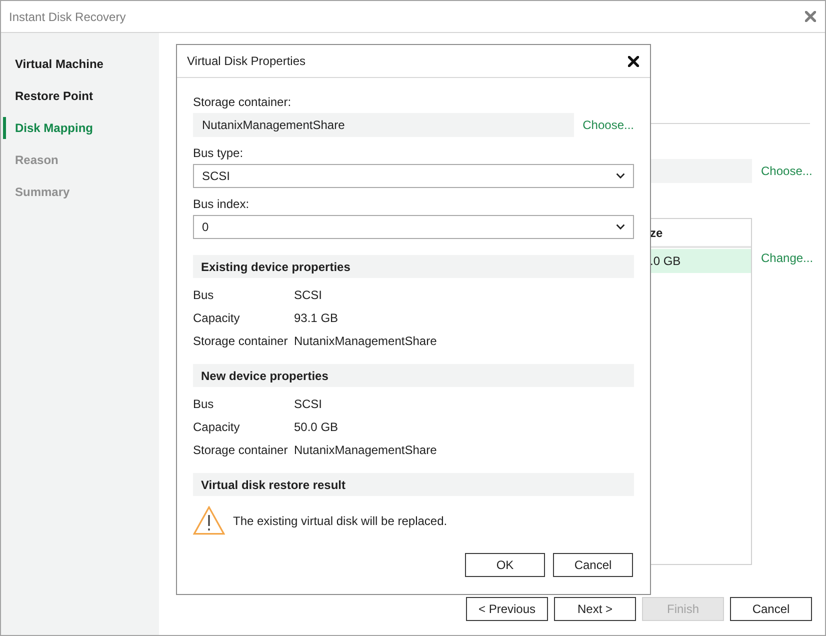 This screenshot has width=826, height=636. Describe the element at coordinates (221, 204) in the screenshot. I see `field-label: Bus index:` at that location.